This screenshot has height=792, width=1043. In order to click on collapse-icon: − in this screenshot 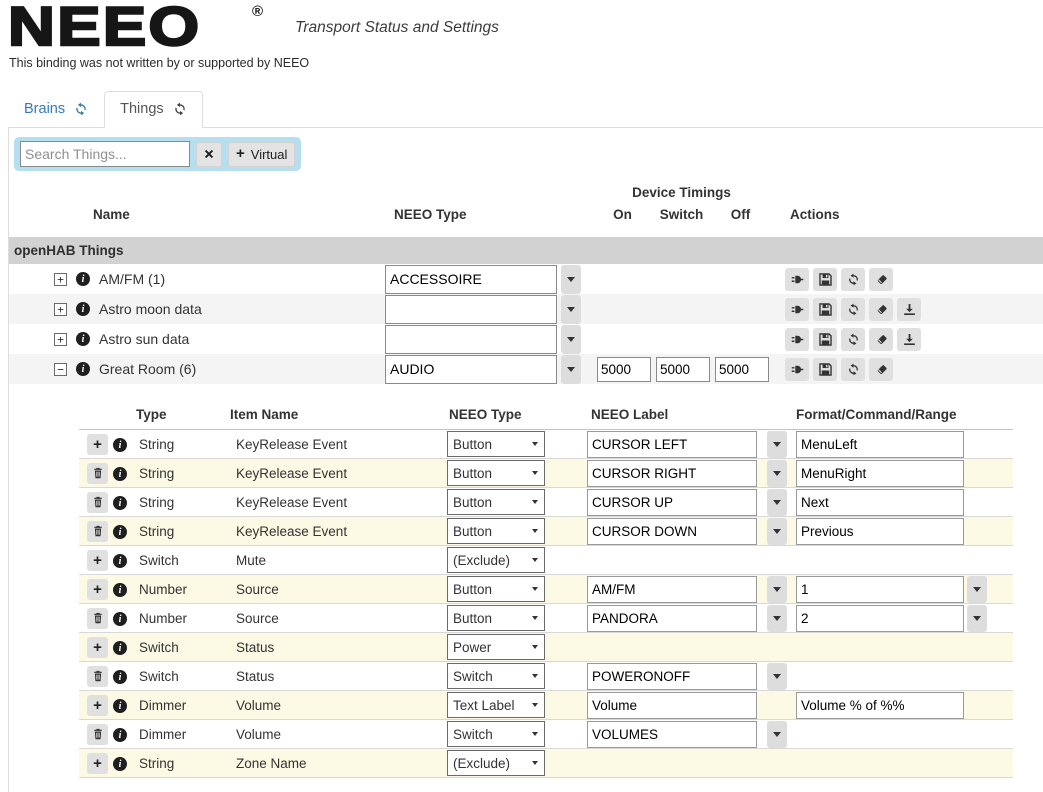, I will do `click(60, 369)`.